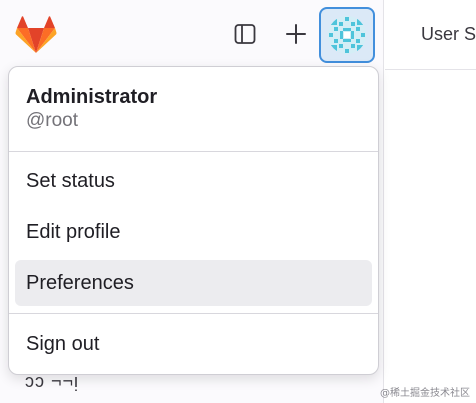 The height and width of the screenshot is (403, 476). I want to click on header-title: User S, so click(448, 34).